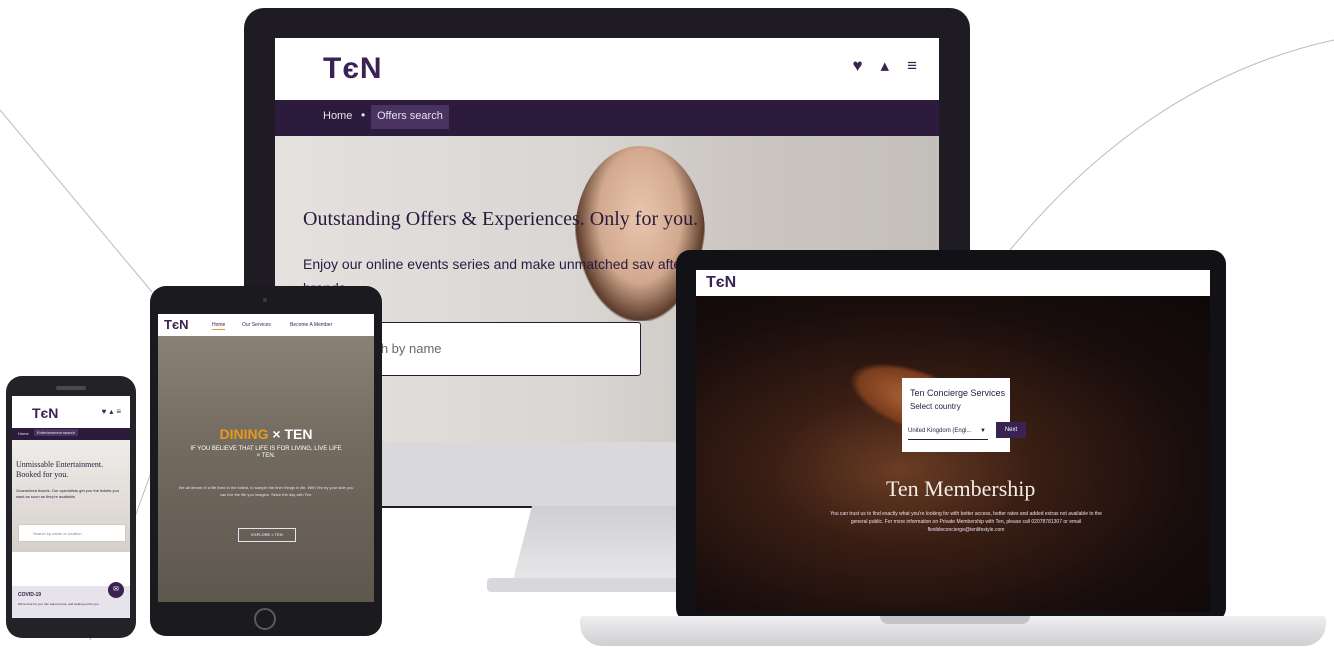 The image size is (1334, 669). I want to click on breadcrumb-current: Offers search, so click(410, 117).